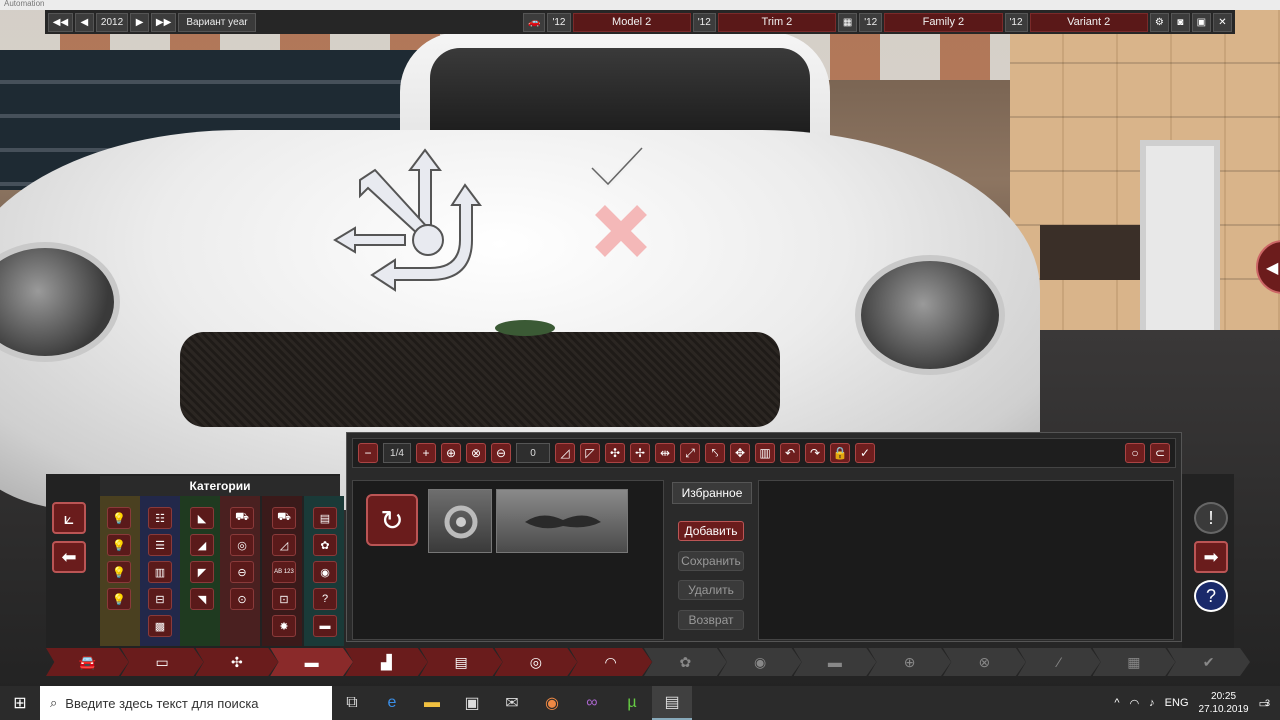 This screenshot has width=1280, height=720. Describe the element at coordinates (501, 453) in the screenshot. I see `flatten-button: ⊖` at that location.